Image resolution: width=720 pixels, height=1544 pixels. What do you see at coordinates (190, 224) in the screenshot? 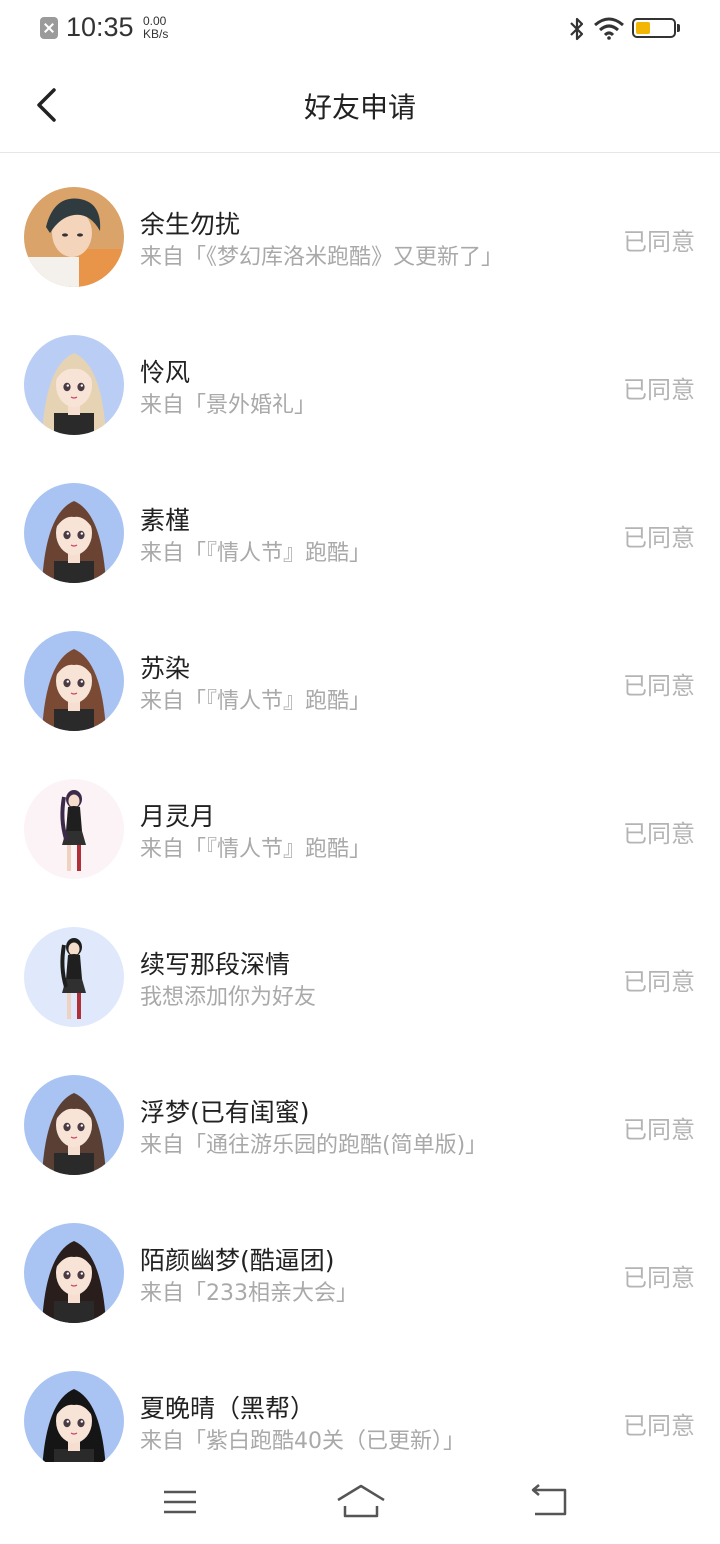
I see `friend-name: 余生勿扰` at bounding box center [190, 224].